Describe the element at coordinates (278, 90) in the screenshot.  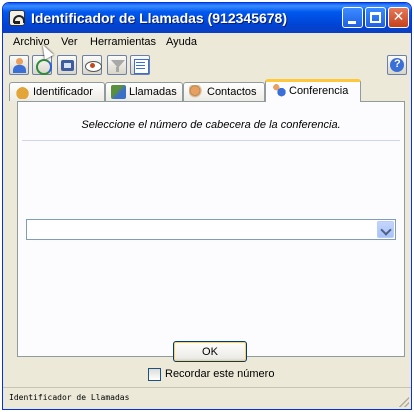
I see `conference-icon` at that location.